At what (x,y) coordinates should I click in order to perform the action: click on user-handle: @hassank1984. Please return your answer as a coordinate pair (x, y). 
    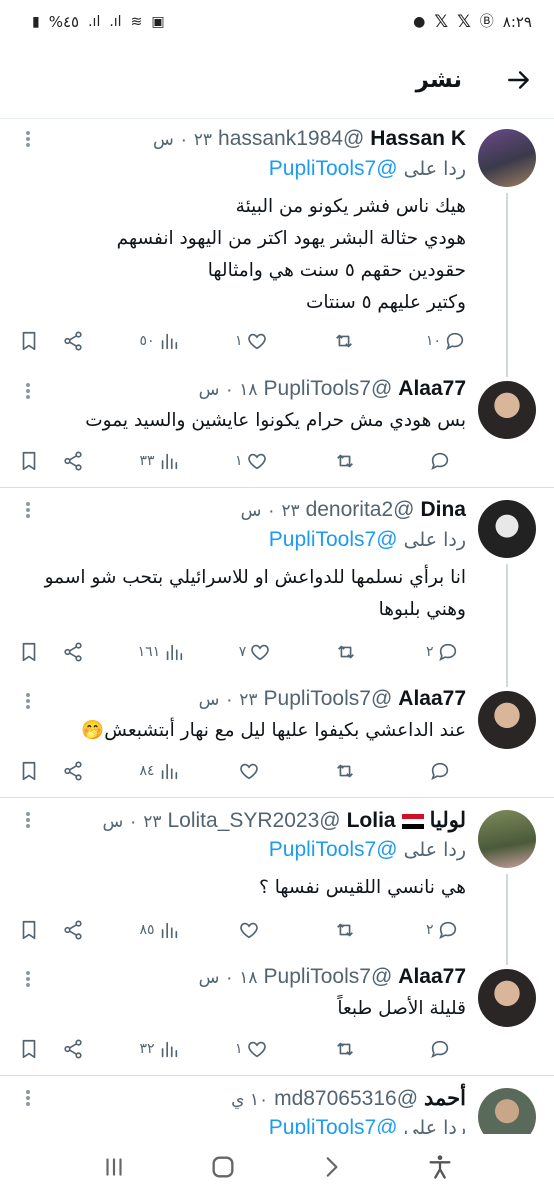
    Looking at the image, I should click on (291, 139).